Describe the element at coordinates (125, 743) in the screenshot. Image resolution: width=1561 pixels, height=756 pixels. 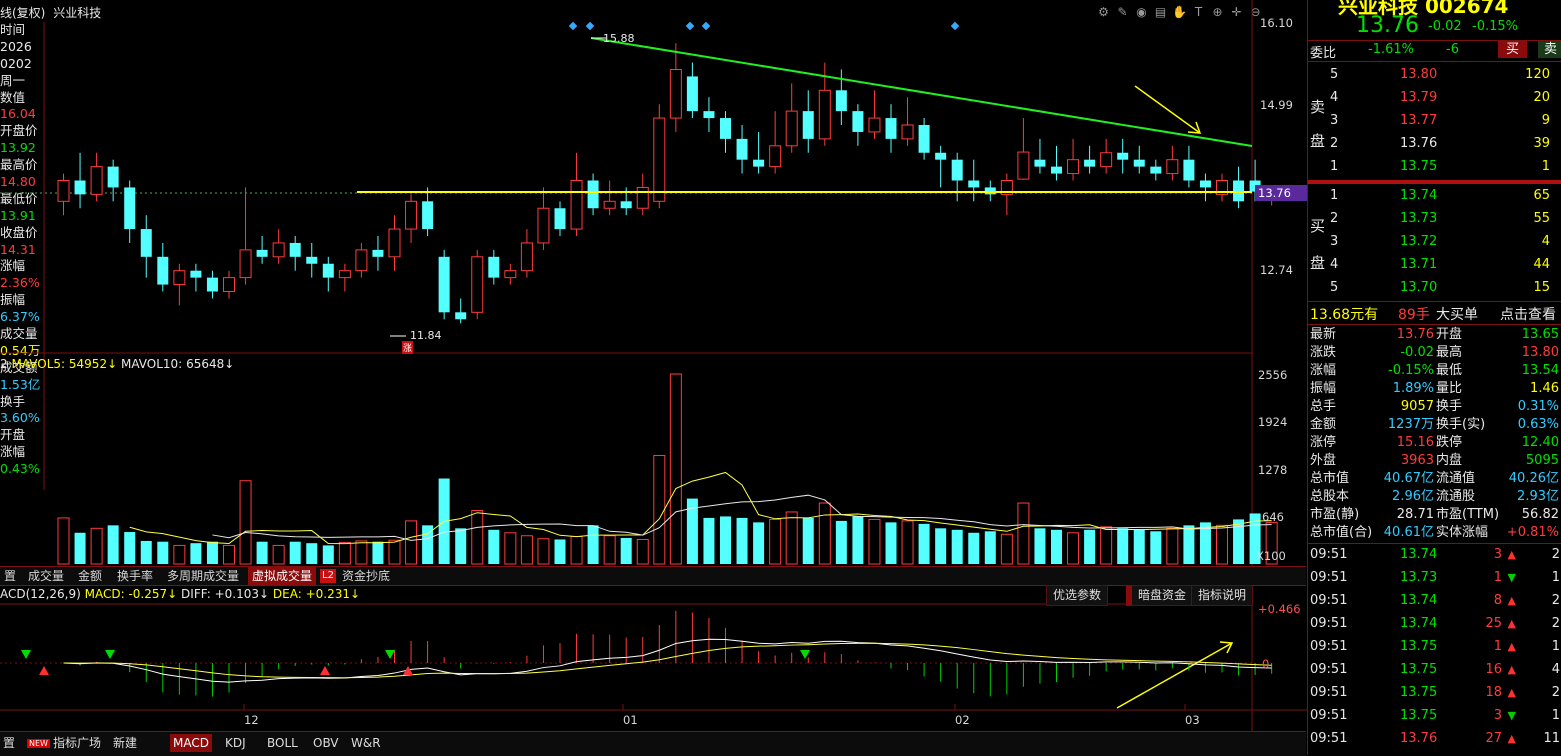
I see `bottom-tab-2: 新建` at that location.